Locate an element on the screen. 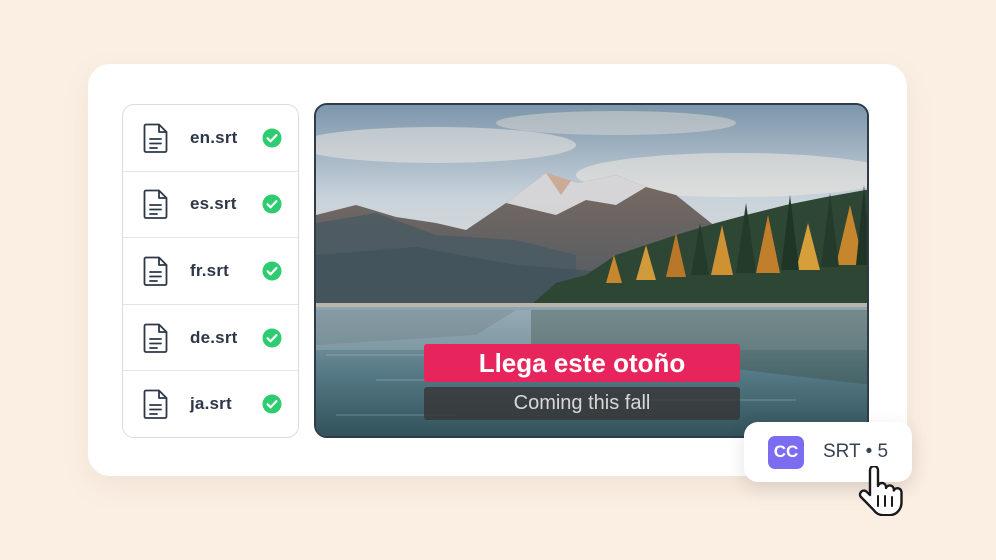 Image resolution: width=996 pixels, height=560 pixels. file-row: en.srt is located at coordinates (210, 138).